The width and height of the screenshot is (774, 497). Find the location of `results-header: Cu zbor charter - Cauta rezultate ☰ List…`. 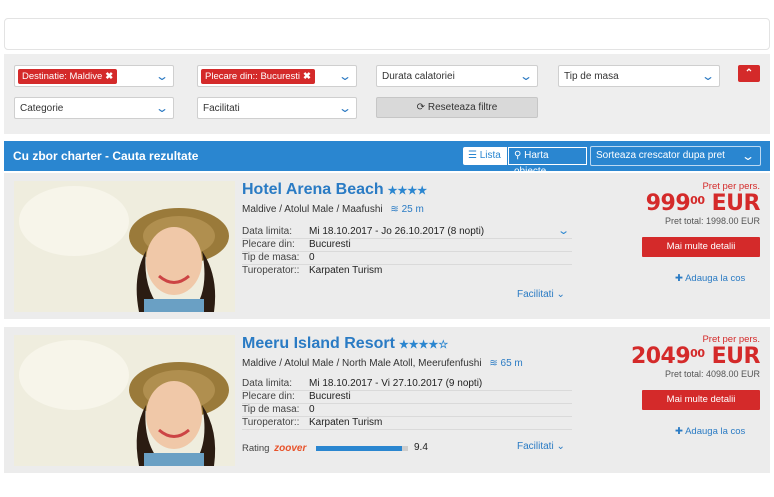

results-header: Cu zbor charter - Cauta rezultate ☰ List… is located at coordinates (387, 159).